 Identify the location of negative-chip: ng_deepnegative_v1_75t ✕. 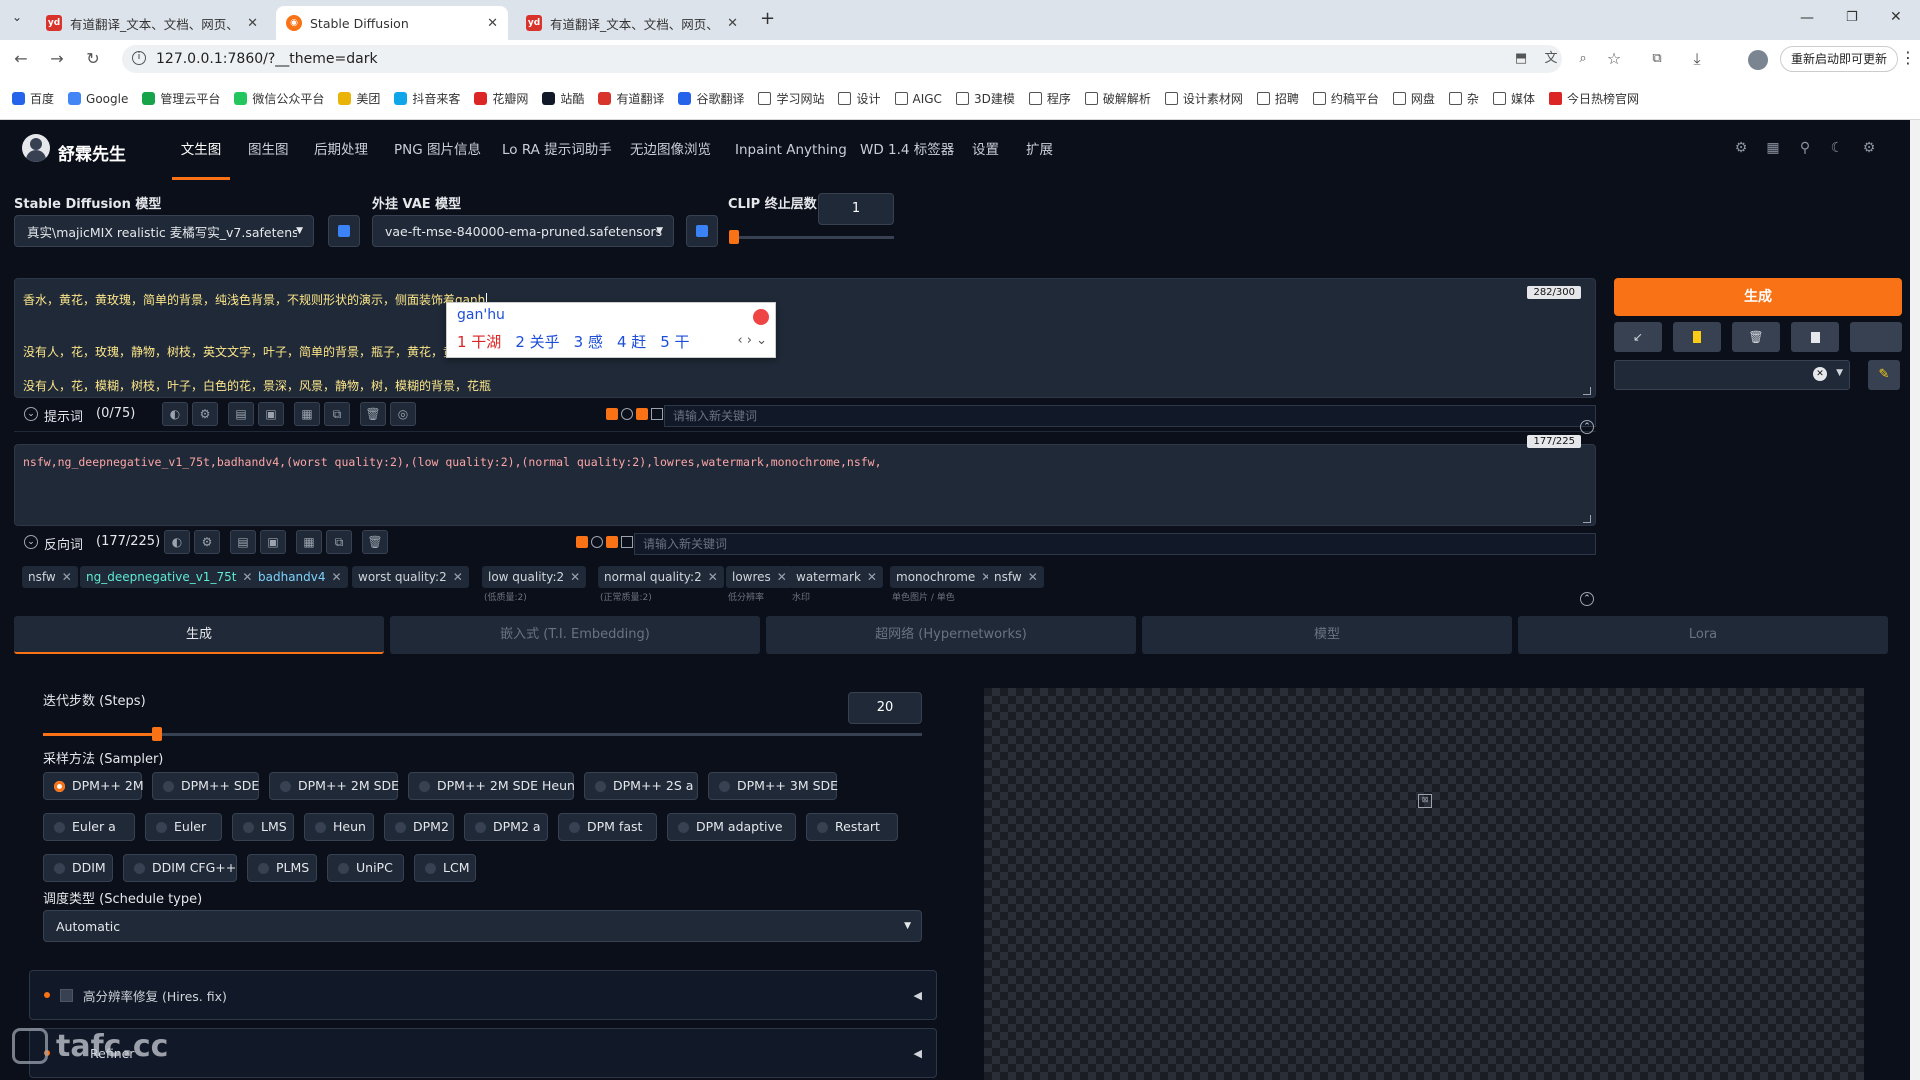
(169, 577).